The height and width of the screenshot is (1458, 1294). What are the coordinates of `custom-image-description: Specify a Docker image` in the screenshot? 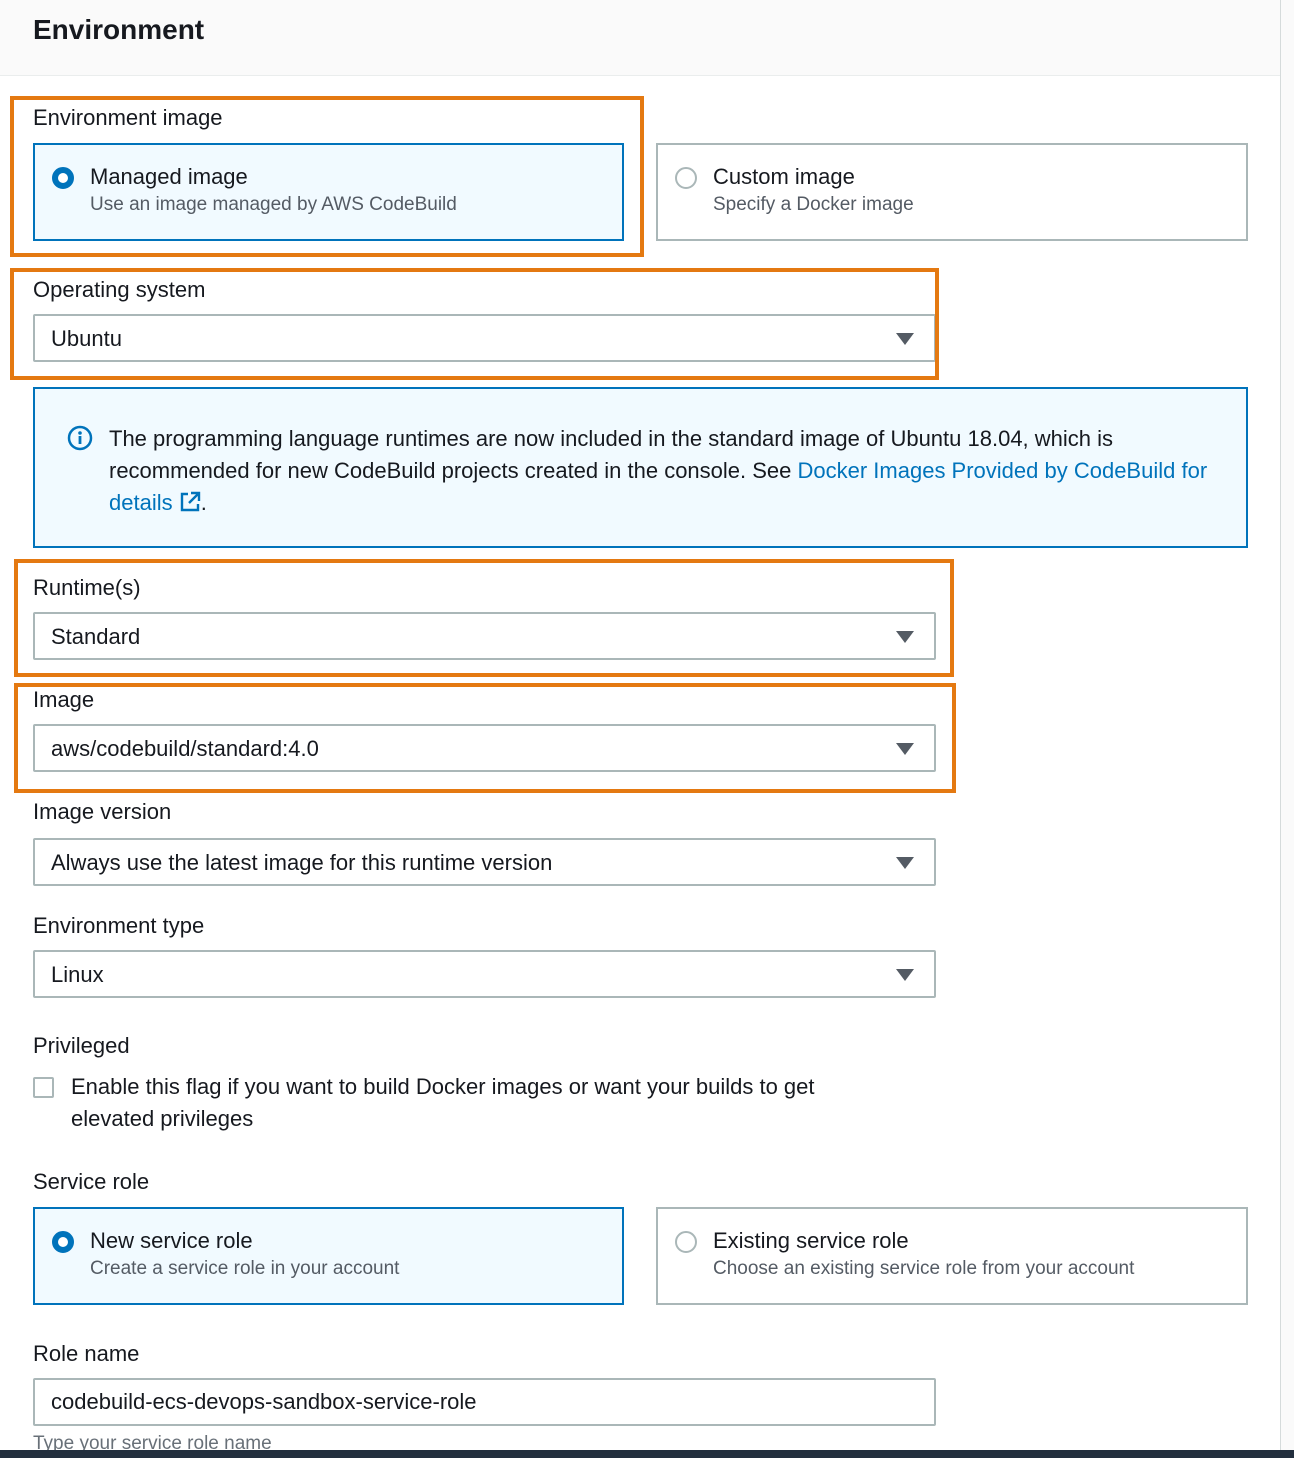 It's located at (813, 204).